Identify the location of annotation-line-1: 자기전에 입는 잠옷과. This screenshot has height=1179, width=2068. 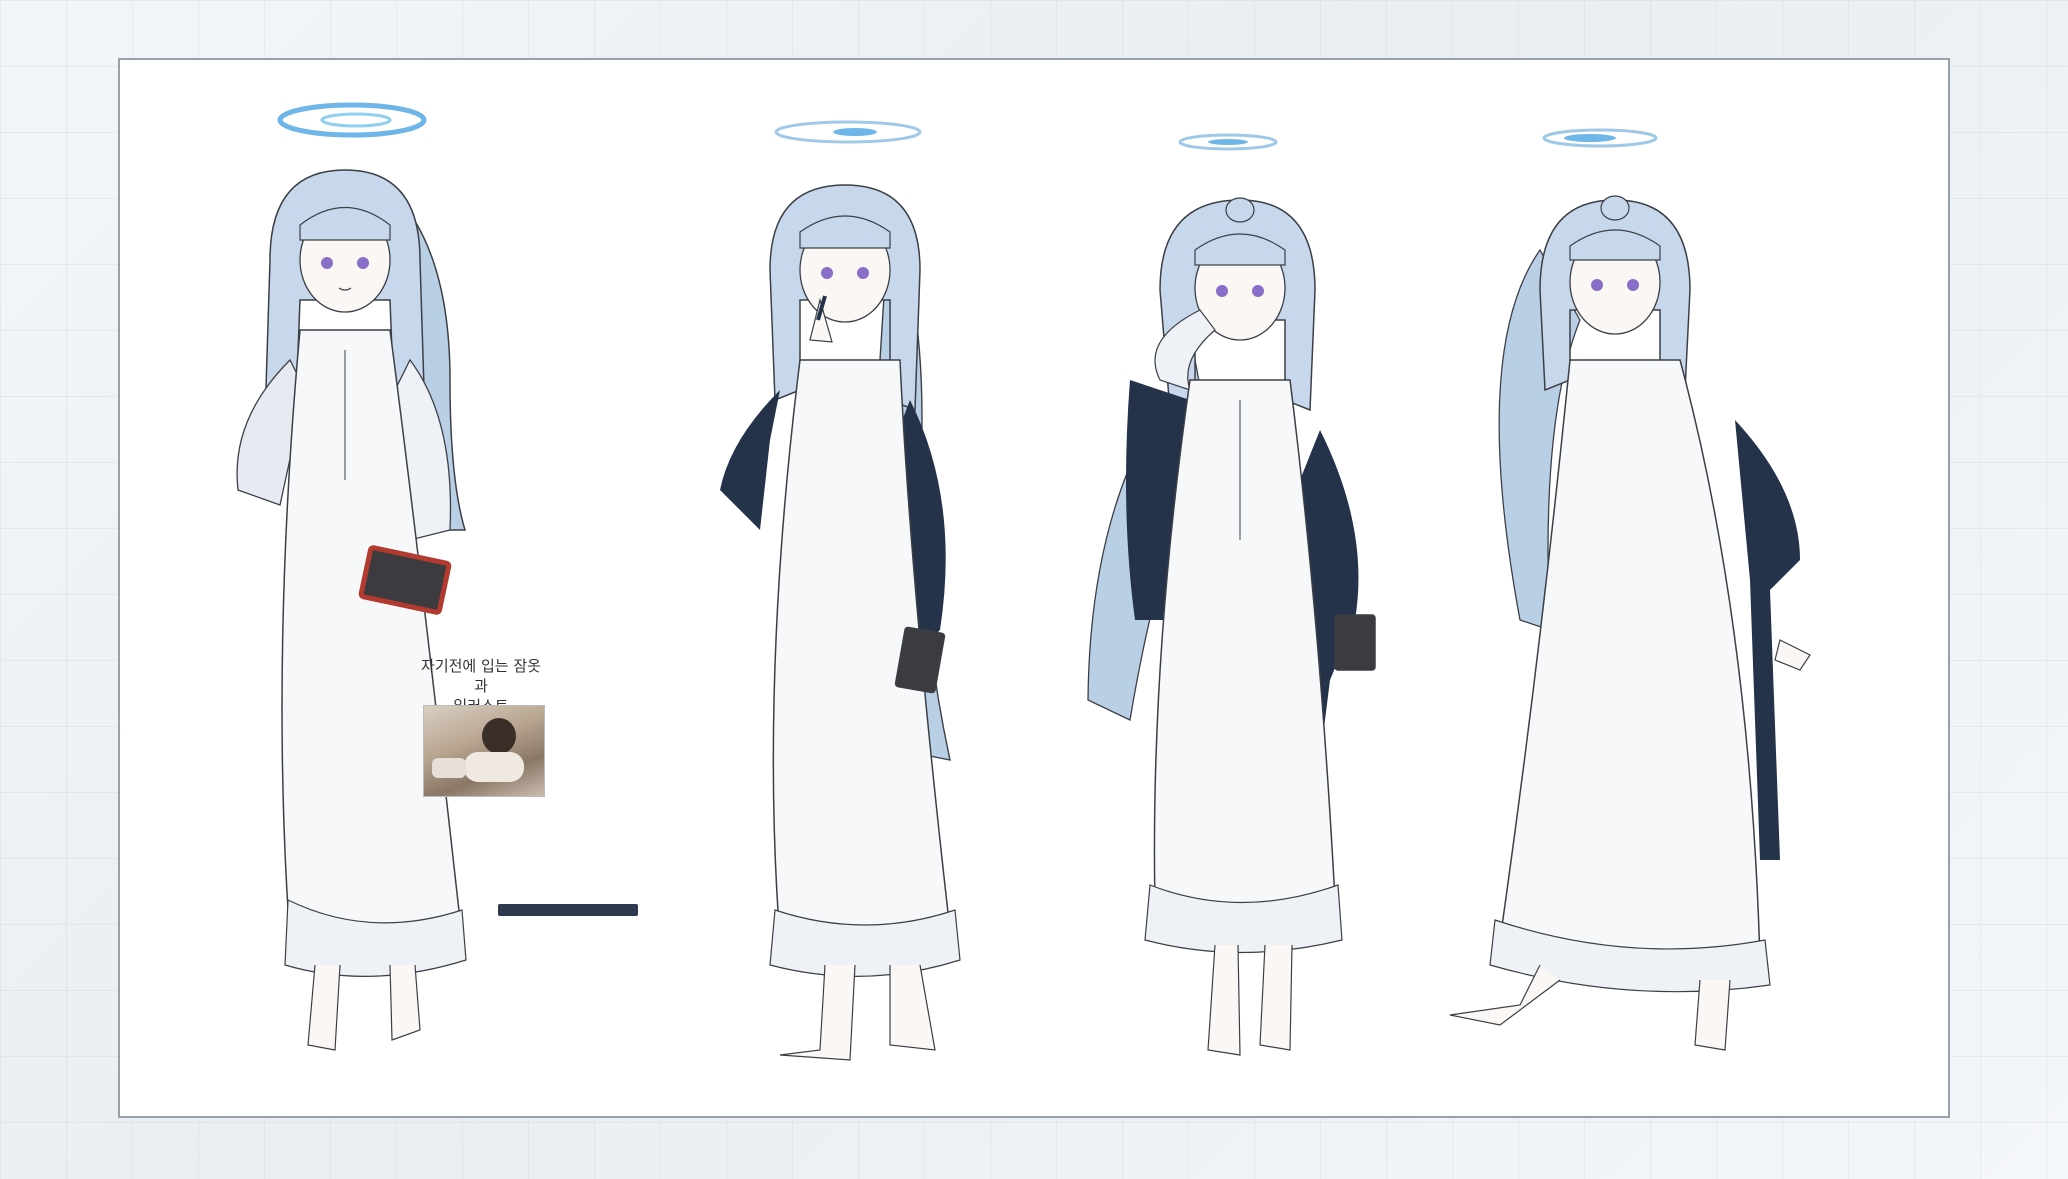
(481, 676).